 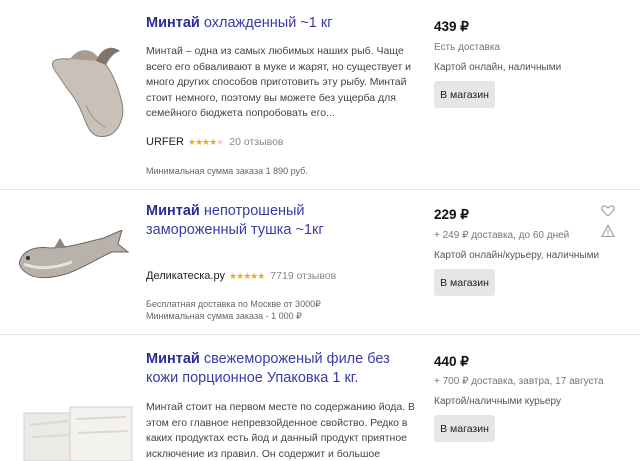 I want to click on heart-icon, so click(x=608, y=211).